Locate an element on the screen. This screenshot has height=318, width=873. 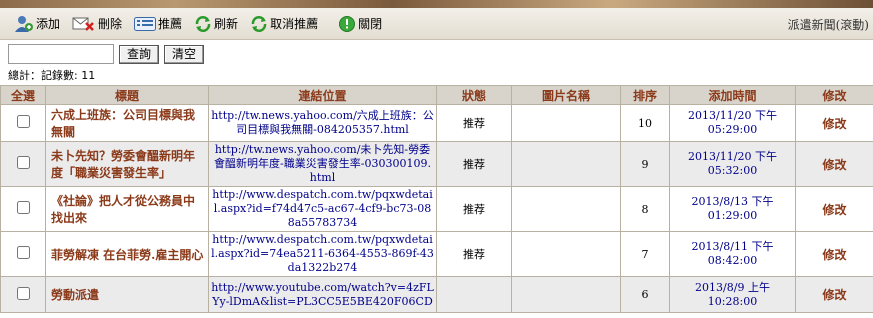
title-cell: 六成上班族：公司目標與我無關 is located at coordinates (127, 123).